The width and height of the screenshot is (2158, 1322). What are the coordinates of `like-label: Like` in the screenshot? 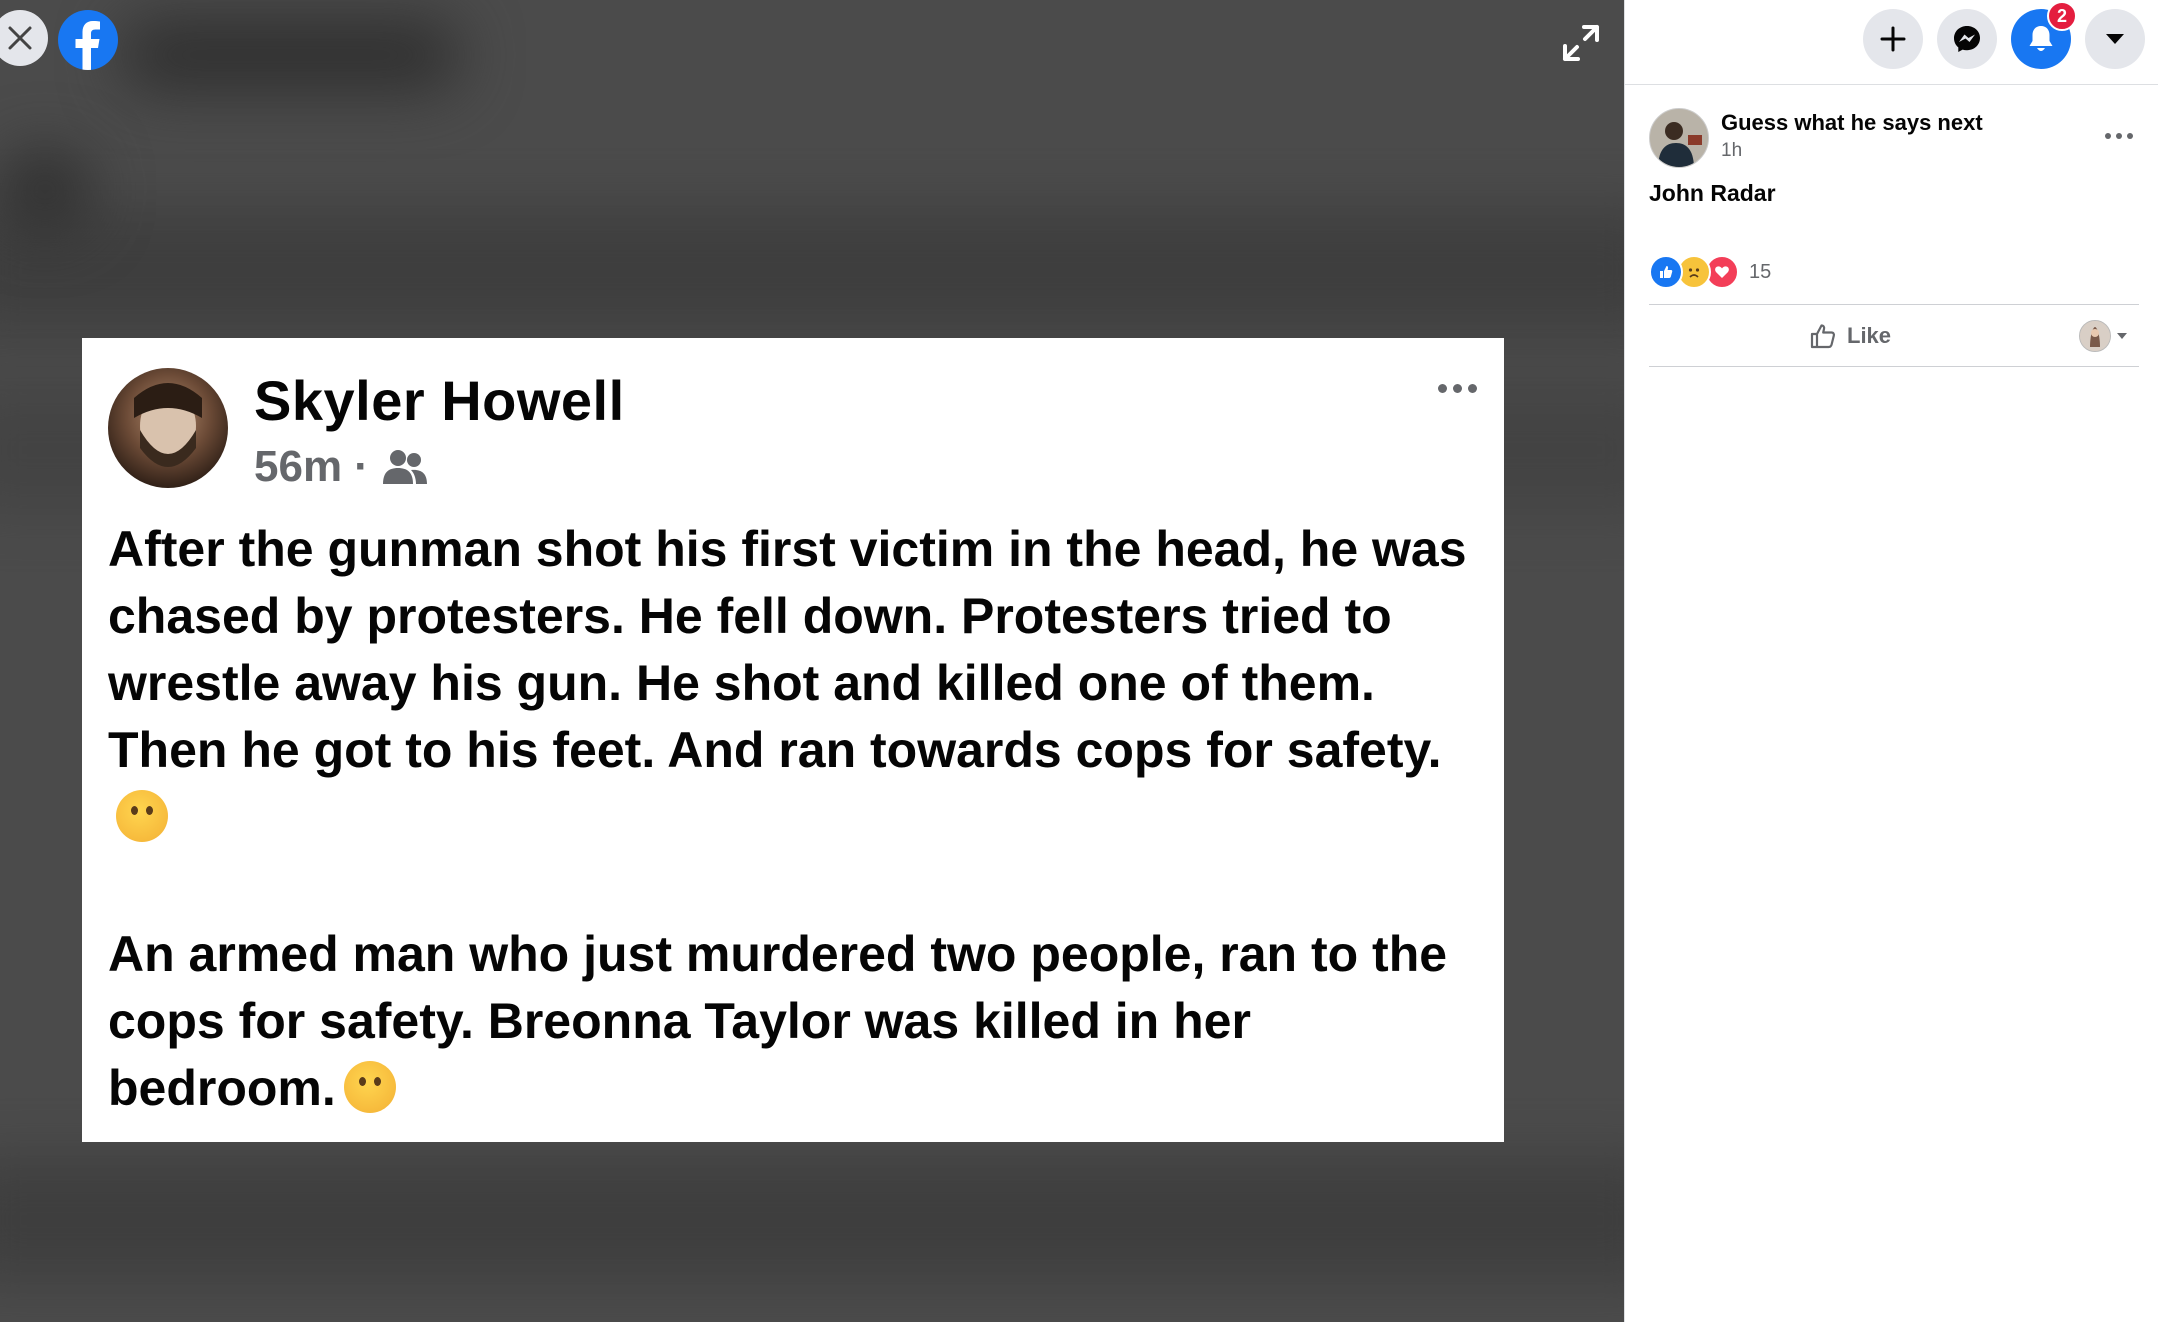 It's located at (1869, 335).